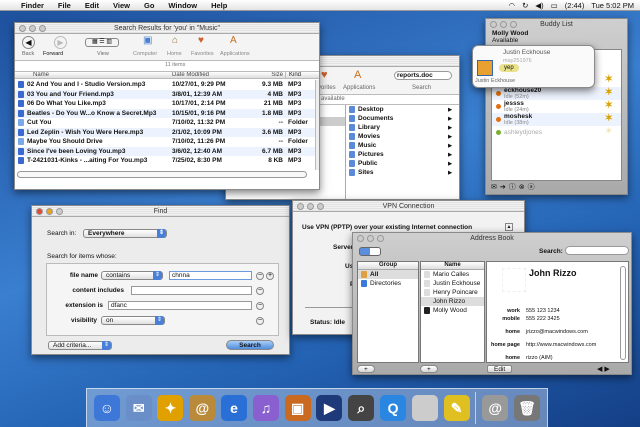 This screenshot has width=640, height=427. What do you see at coordinates (539, 5) in the screenshot?
I see `volume-icon: ◀)` at bounding box center [539, 5].